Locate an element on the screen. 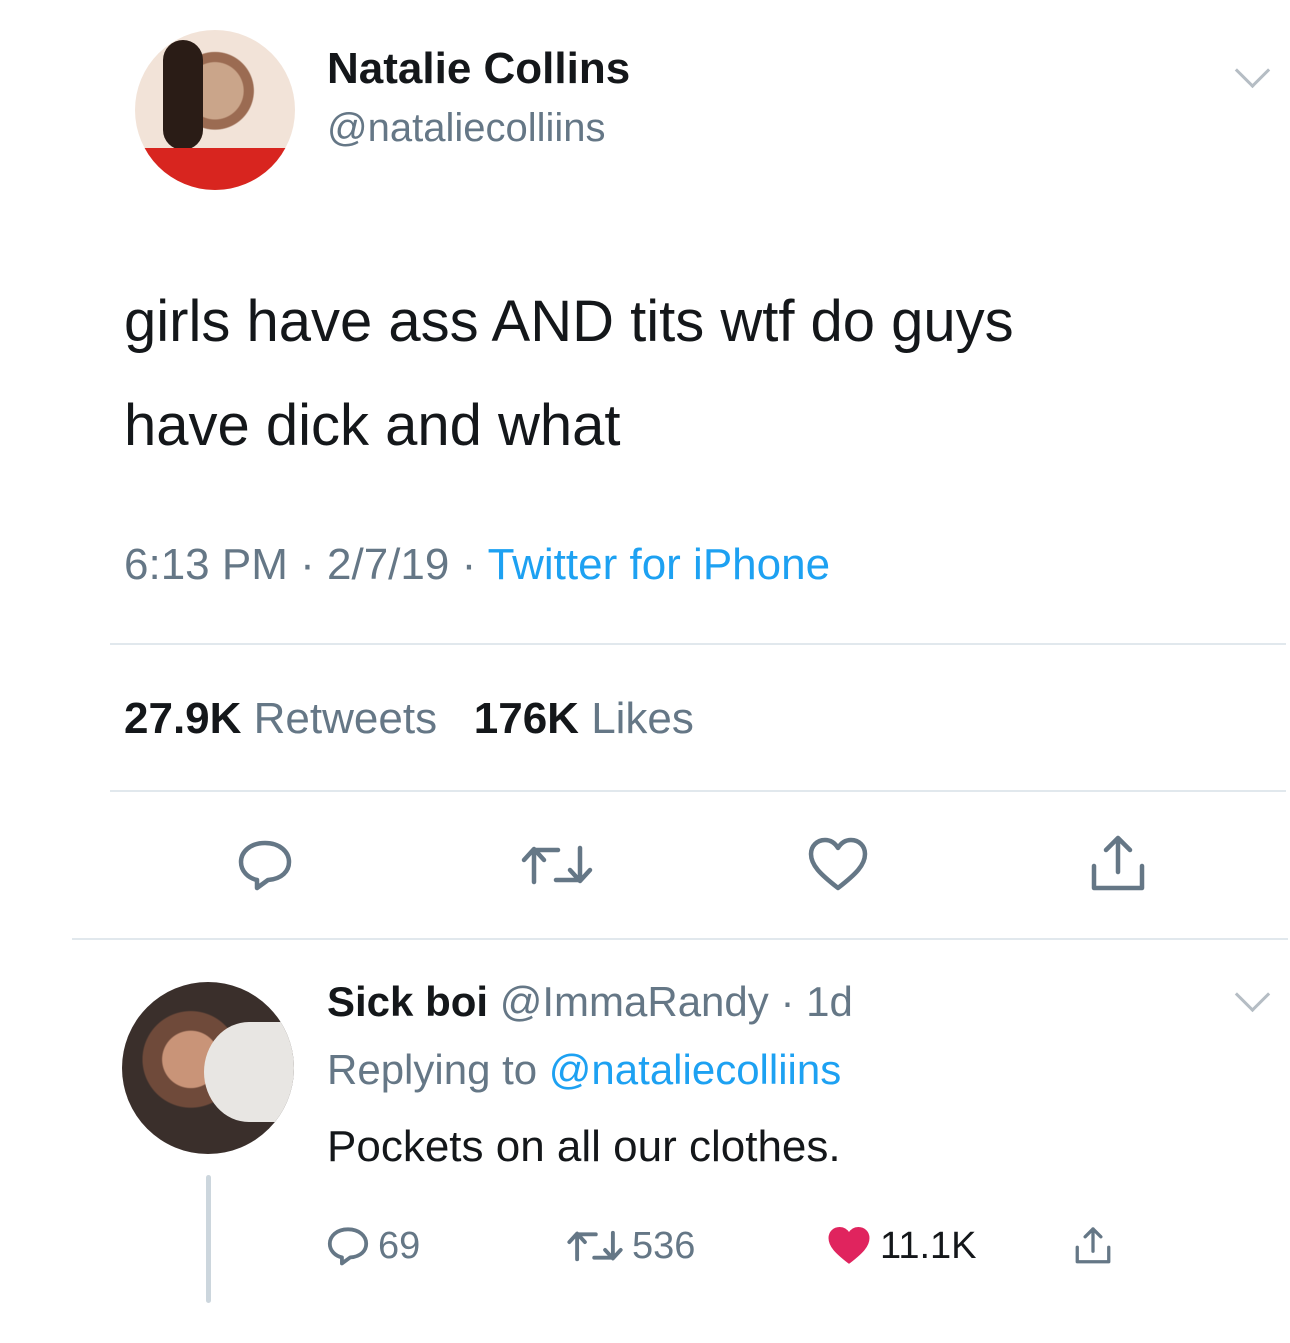 This screenshot has height=1343, width=1290. retweets-stat: 27.9K Retweets is located at coordinates (280, 718).